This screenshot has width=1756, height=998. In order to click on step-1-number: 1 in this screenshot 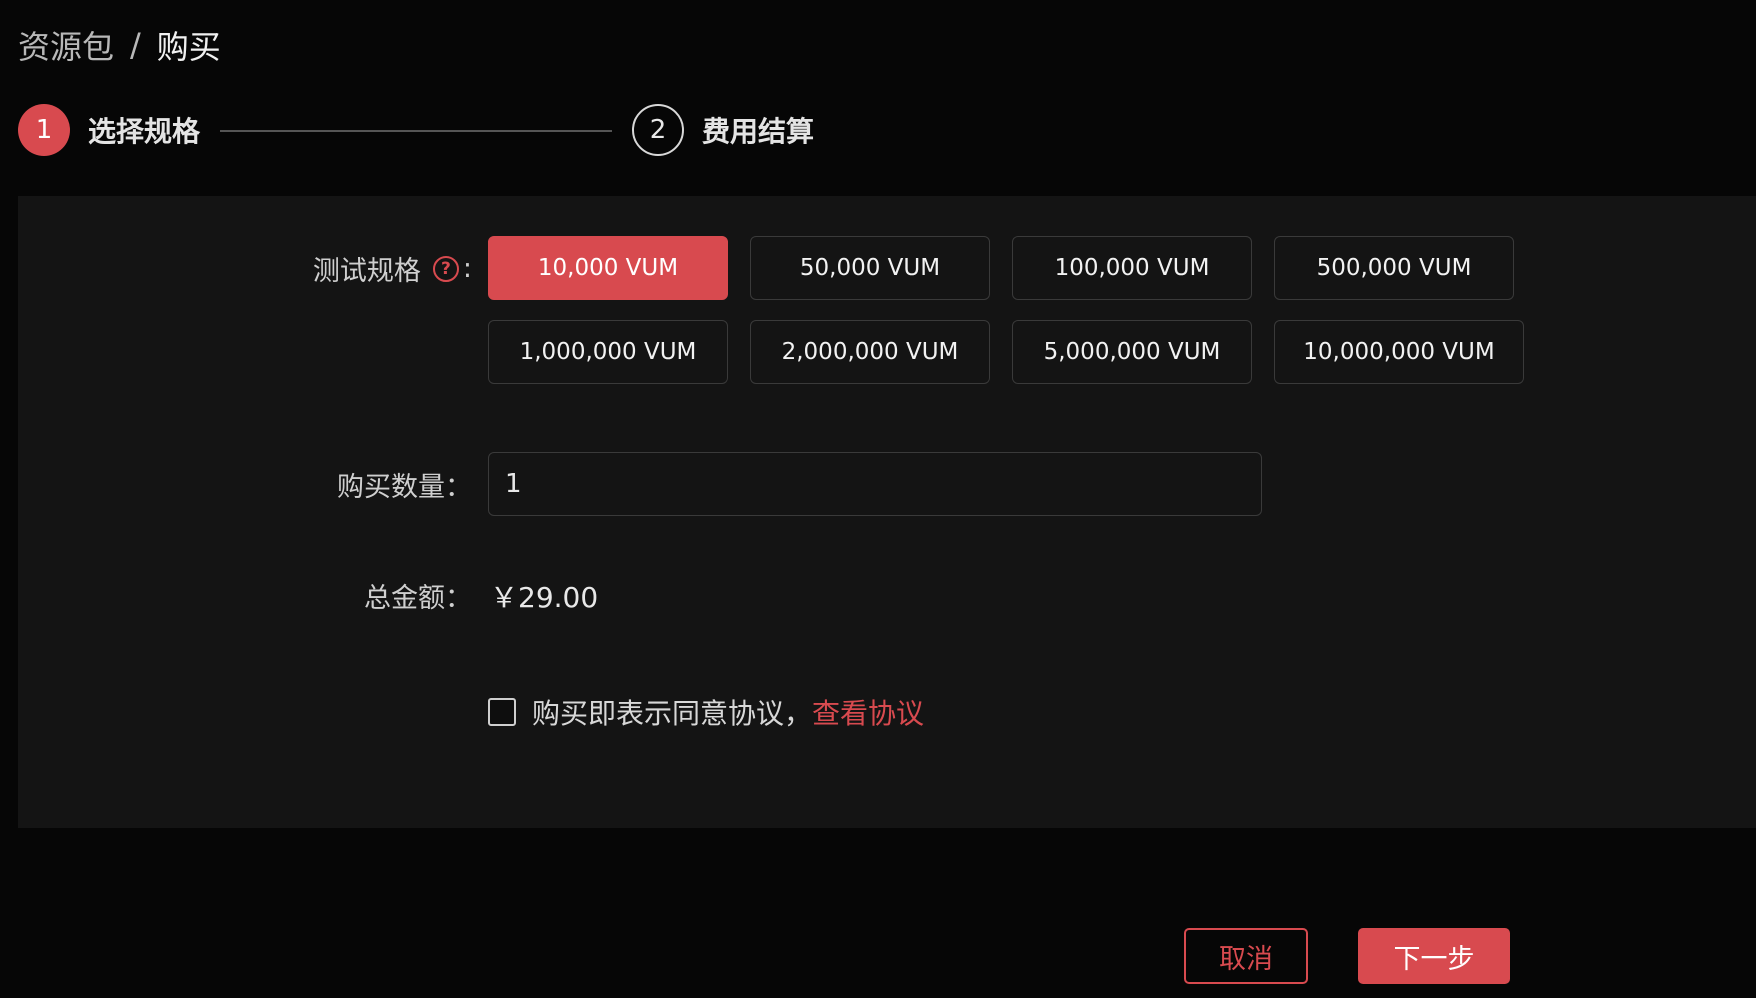, I will do `click(44, 130)`.